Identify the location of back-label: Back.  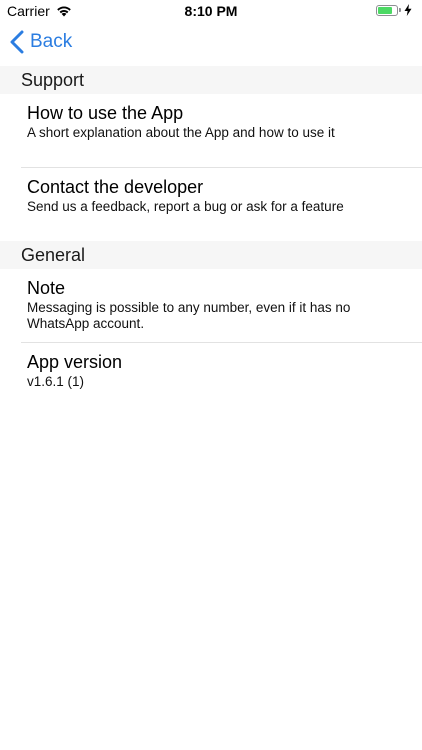
(51, 41).